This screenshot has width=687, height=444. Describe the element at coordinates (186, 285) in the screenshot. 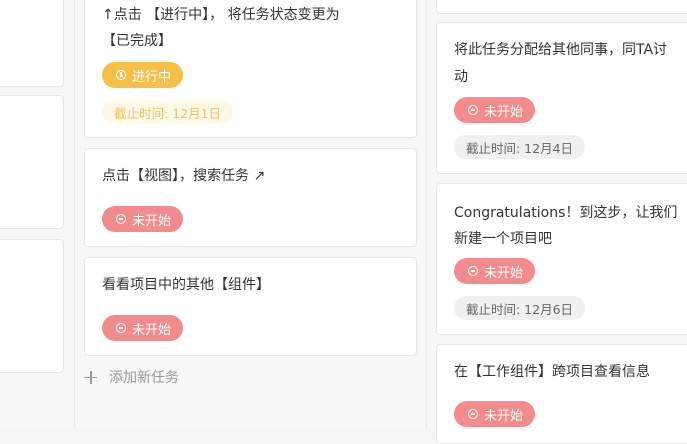

I see `task-title: 看看项目中的其他【组件】` at that location.